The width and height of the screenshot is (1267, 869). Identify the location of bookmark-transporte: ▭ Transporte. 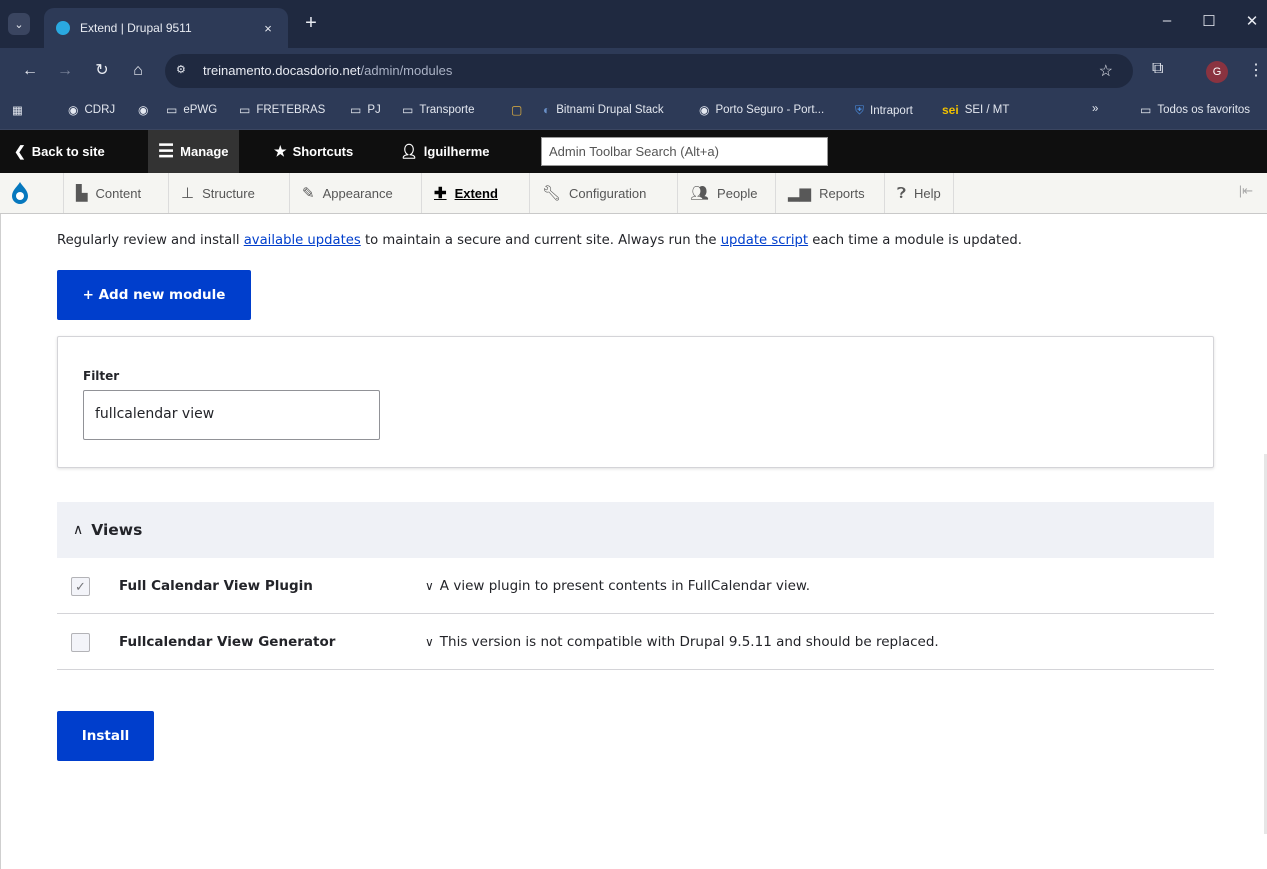
(438, 110).